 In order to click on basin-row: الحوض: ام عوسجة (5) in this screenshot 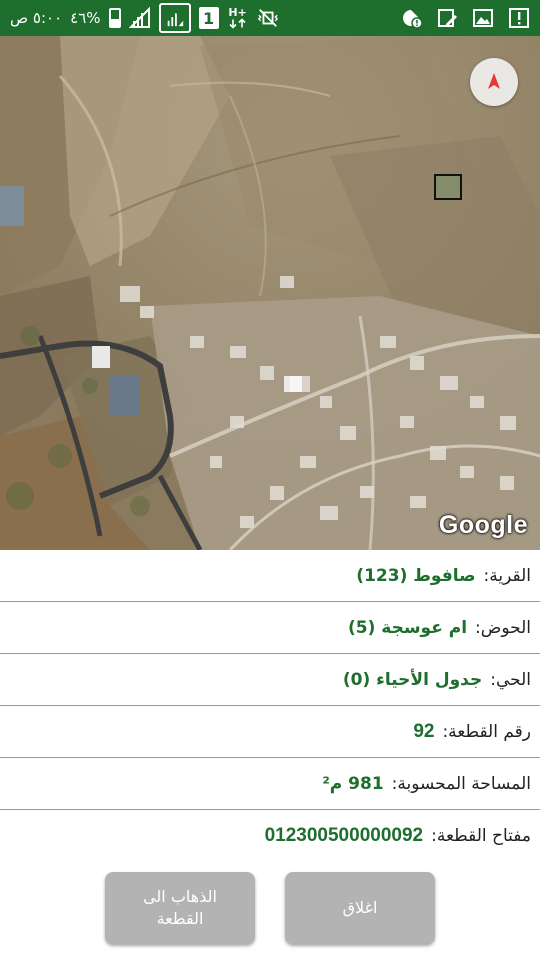, I will do `click(270, 628)`.